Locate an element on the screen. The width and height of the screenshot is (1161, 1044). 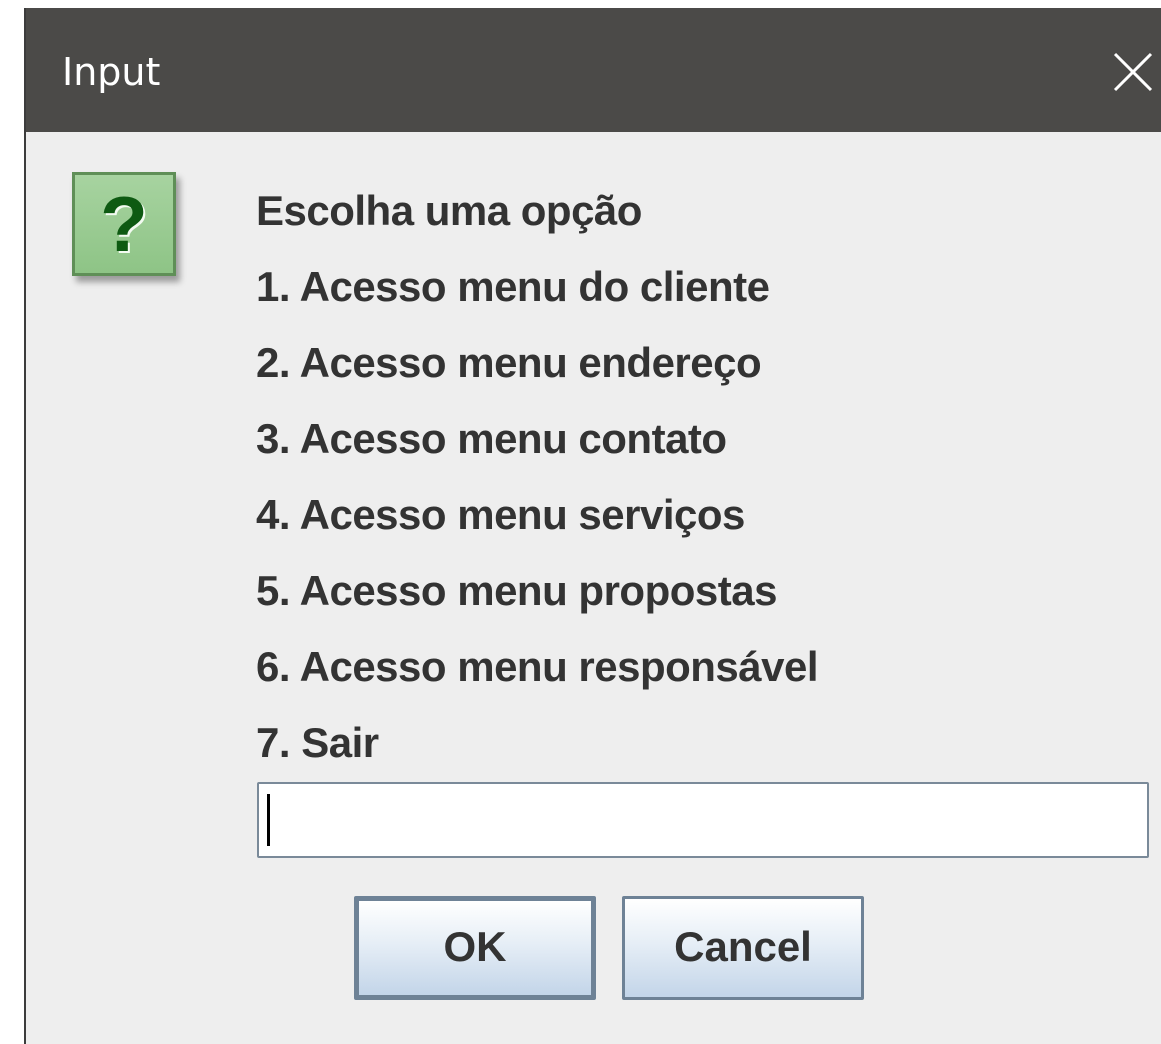
menu-option-5: 5. Acesso menu propostas is located at coordinates (516, 590).